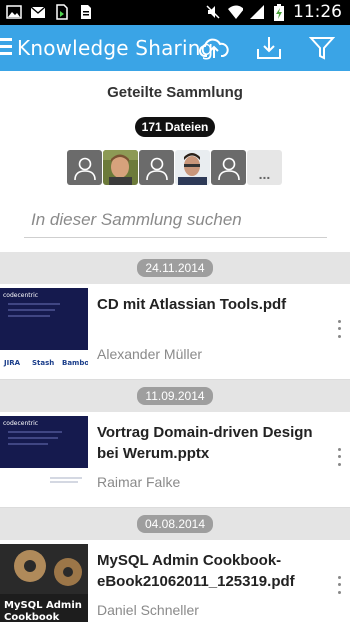 This screenshot has height=622, width=350. I want to click on mail-notification-icon, so click(38, 12).